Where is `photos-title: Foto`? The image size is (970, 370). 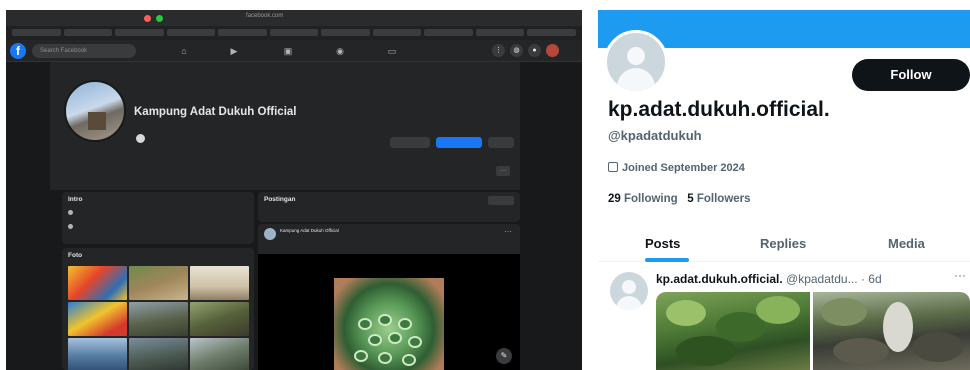
photos-title: Foto is located at coordinates (75, 255).